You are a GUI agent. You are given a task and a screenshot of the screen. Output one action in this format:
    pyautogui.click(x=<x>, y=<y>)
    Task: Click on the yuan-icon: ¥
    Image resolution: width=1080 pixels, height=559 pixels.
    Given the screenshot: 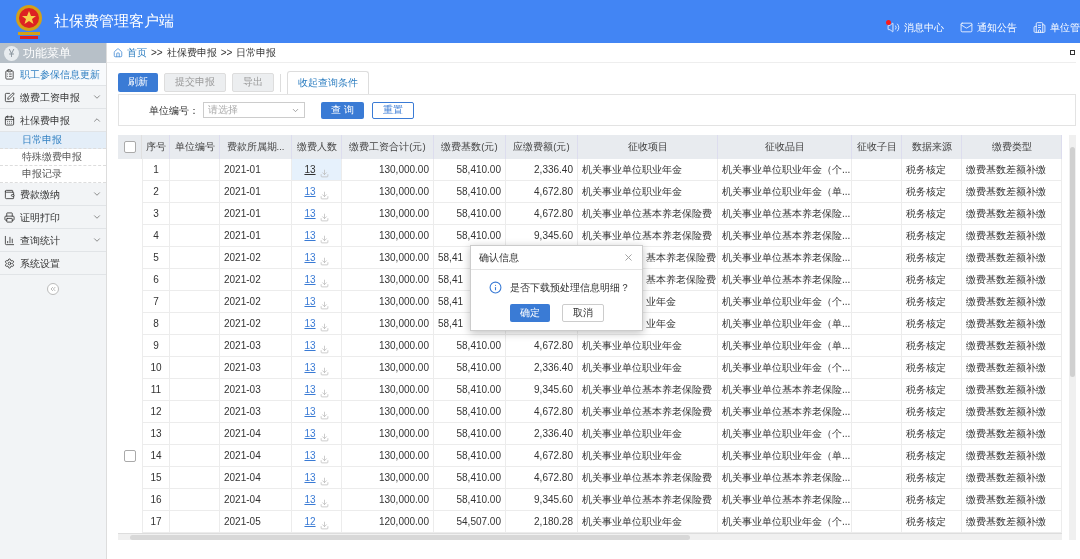 What is the action you would take?
    pyautogui.click(x=11, y=53)
    